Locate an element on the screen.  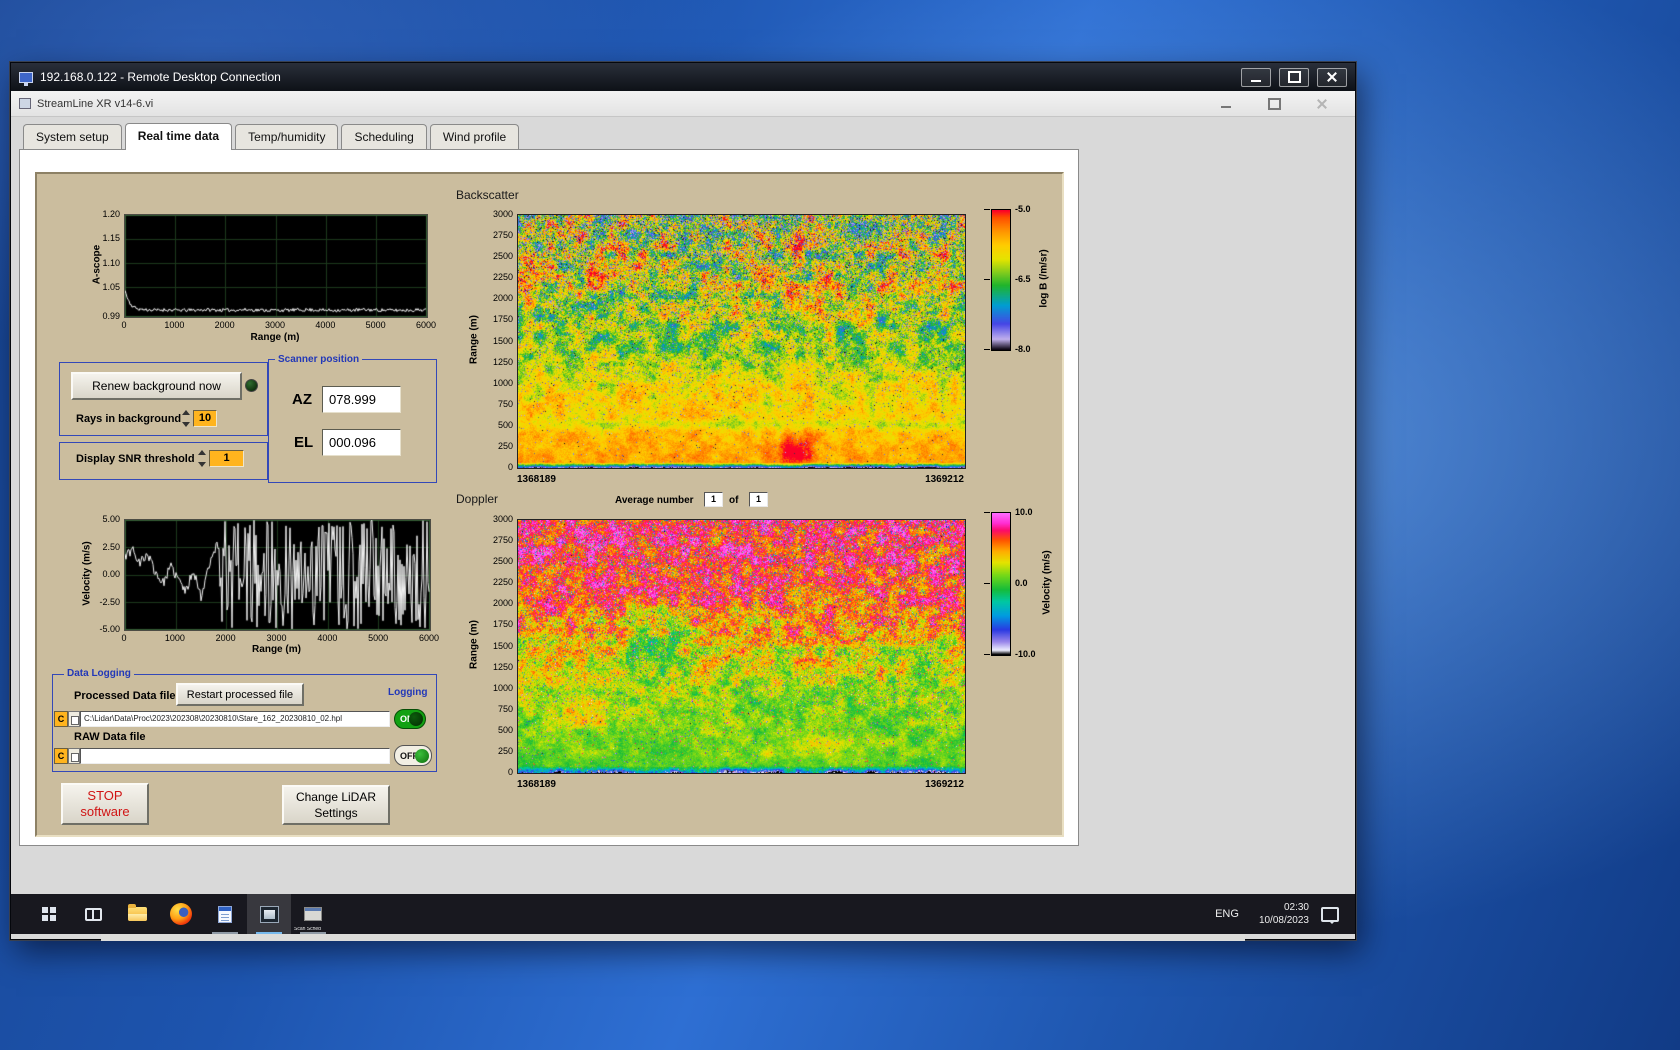
scan-scheduler-icon: Scan Sched is located at coordinates (313, 914).